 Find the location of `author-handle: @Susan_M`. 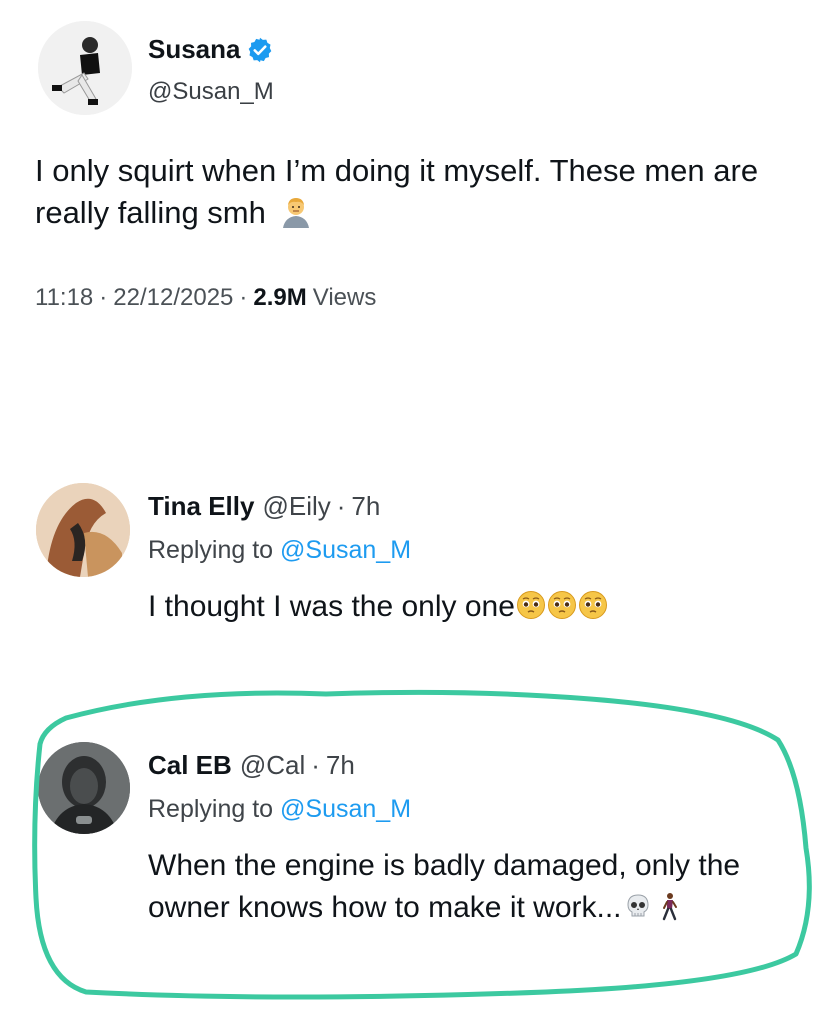

author-handle: @Susan_M is located at coordinates (211, 92).